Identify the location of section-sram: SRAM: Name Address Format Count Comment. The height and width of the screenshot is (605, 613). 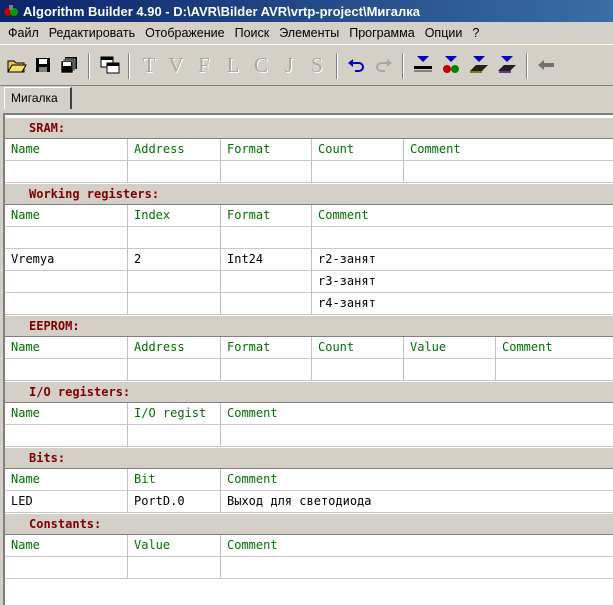
(309, 150).